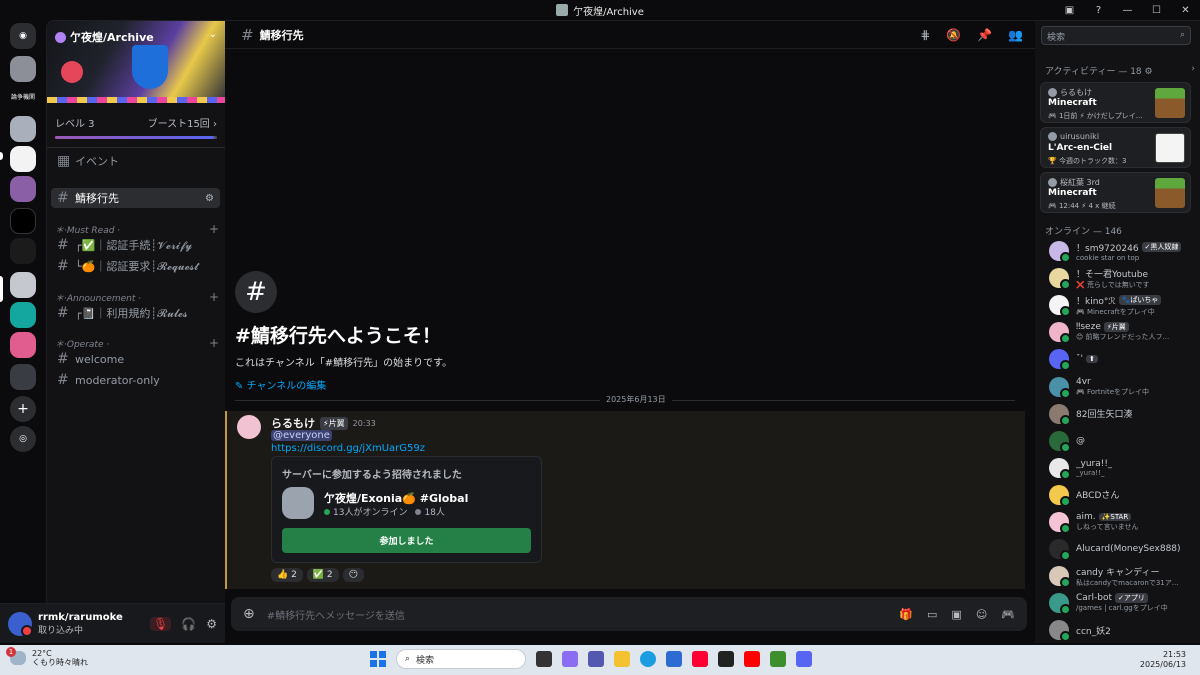 Image resolution: width=1200 pixels, height=675 pixels. I want to click on member-status: 🎮 Minecraftをプレイ中, so click(1115, 311).